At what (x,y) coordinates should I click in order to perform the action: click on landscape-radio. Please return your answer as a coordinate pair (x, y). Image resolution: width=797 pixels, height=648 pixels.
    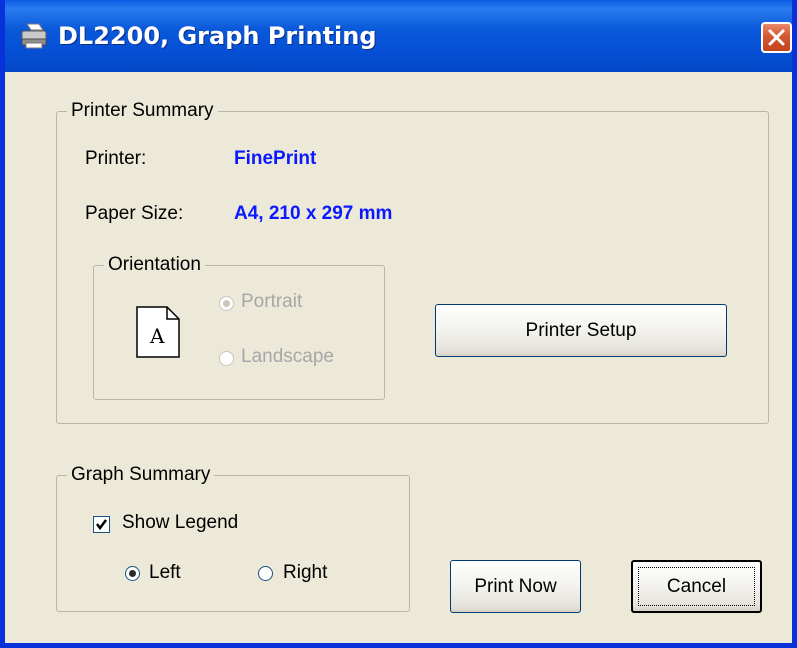
    Looking at the image, I should click on (226, 358).